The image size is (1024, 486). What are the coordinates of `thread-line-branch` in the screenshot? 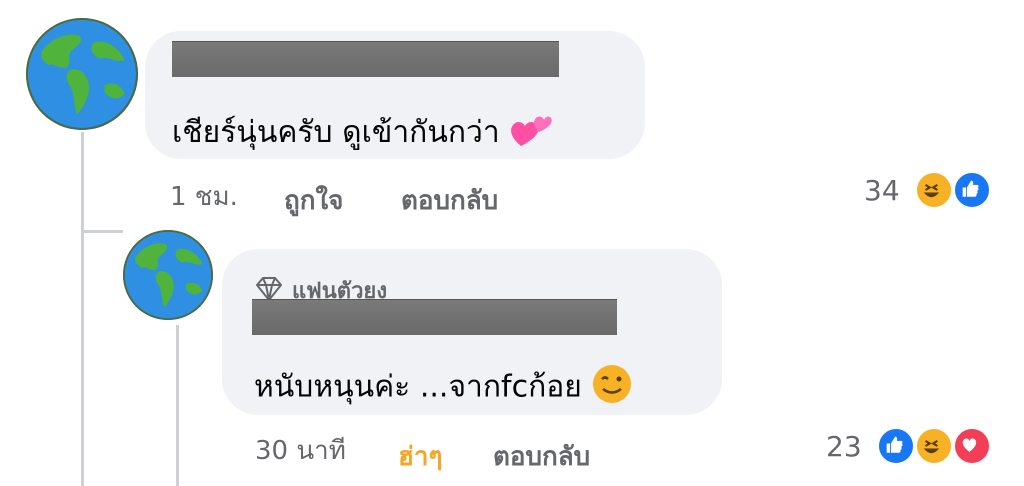 It's located at (102, 231).